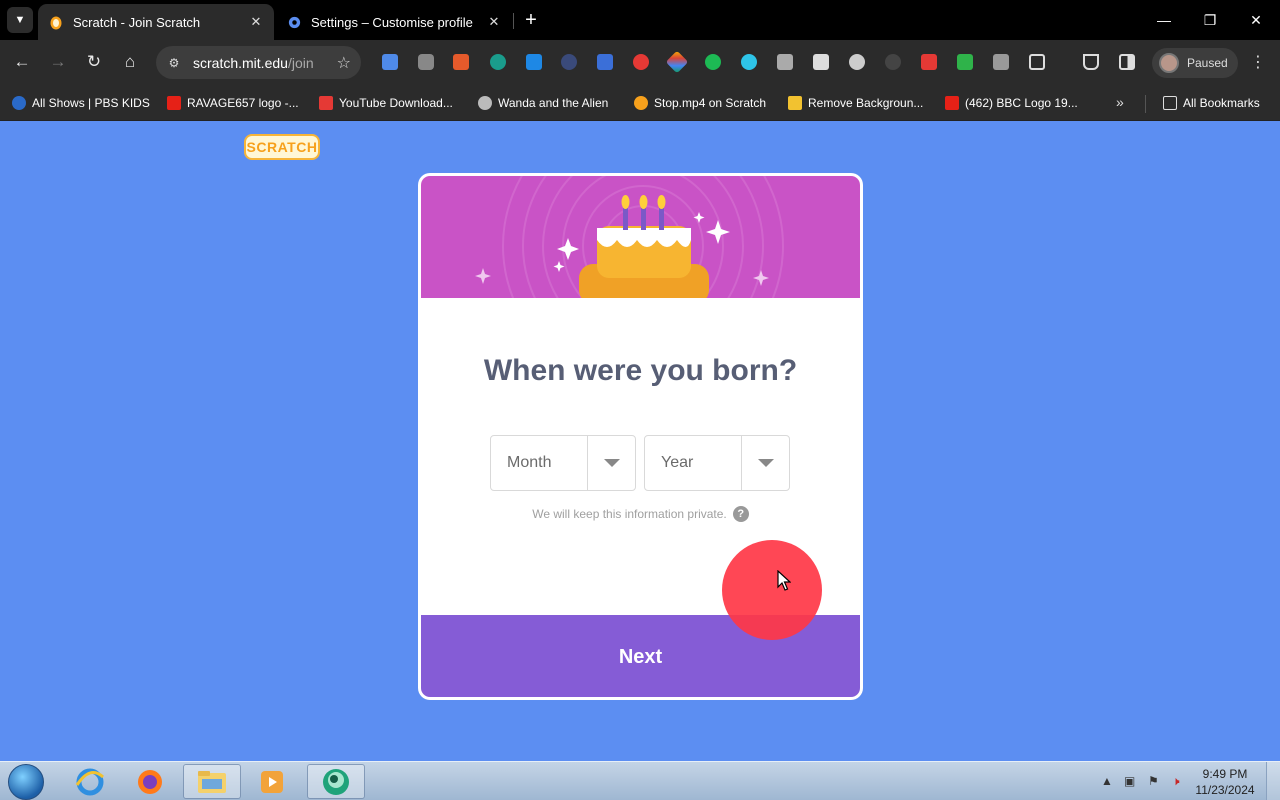 The width and height of the screenshot is (1280, 800). Describe the element at coordinates (965, 62) in the screenshot. I see `extension-a-icon` at that location.